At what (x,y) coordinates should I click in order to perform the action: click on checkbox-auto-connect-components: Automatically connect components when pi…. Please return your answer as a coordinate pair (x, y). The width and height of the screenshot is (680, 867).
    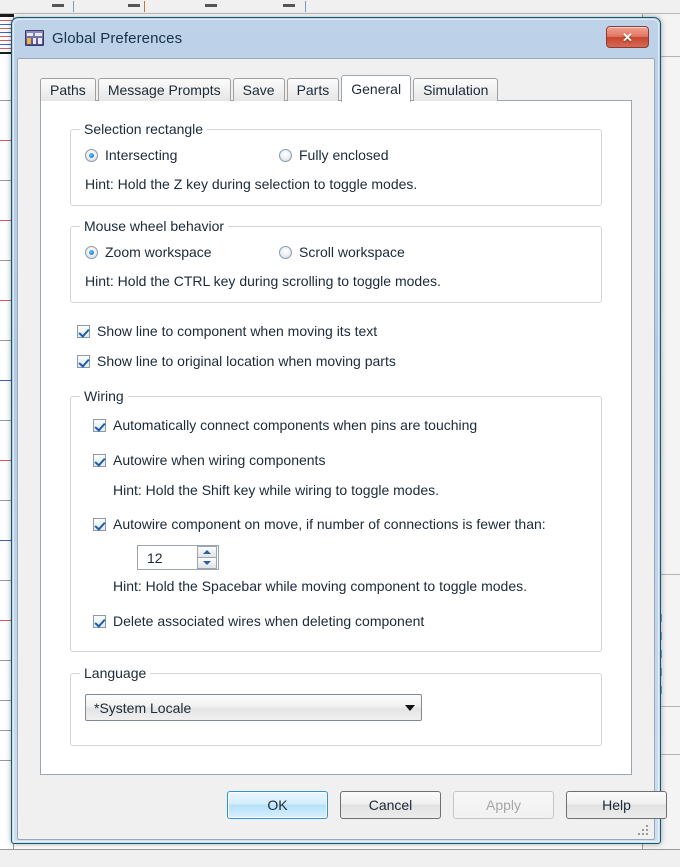
    Looking at the image, I should click on (285, 425).